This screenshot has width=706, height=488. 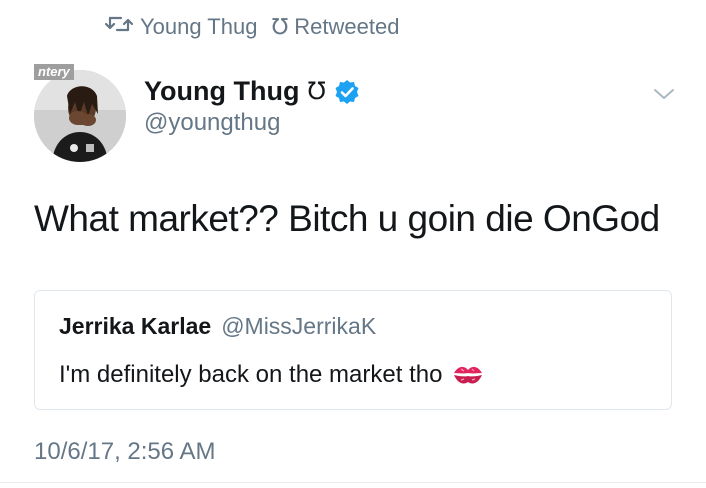 I want to click on avatar-photo, so click(x=80, y=116).